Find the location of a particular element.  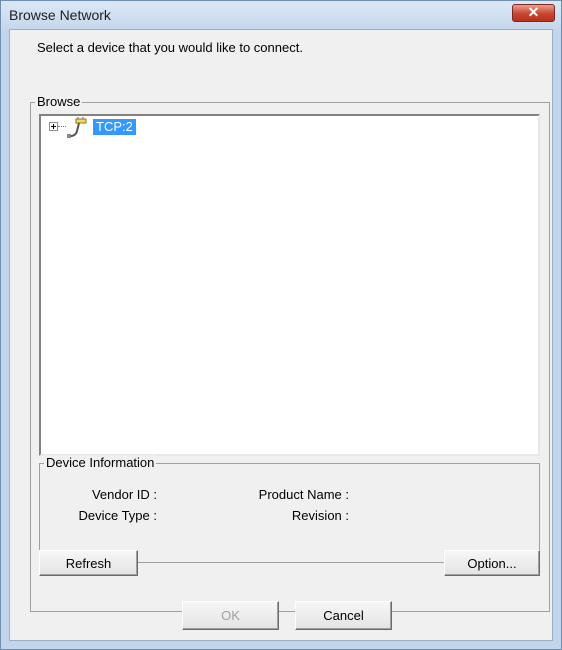

ok-button: OK is located at coordinates (230, 615).